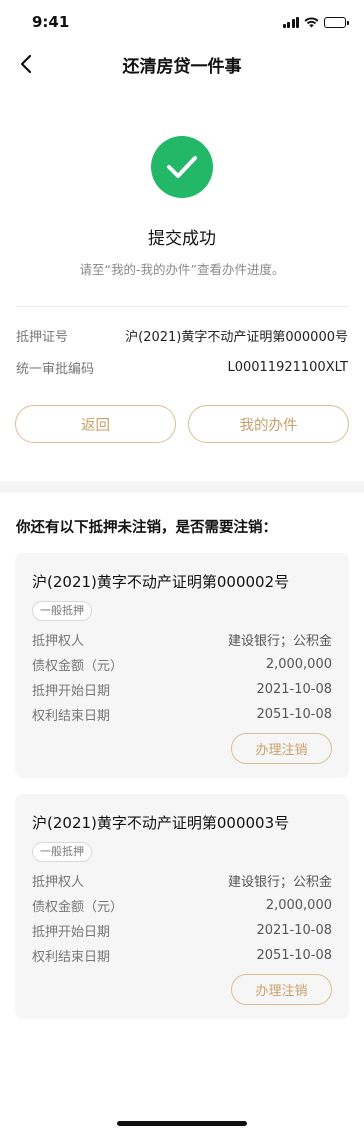 This screenshot has width=364, height=1134. I want to click on card-title: 沪(2021)黄字不动产证明第000003号, so click(161, 823).